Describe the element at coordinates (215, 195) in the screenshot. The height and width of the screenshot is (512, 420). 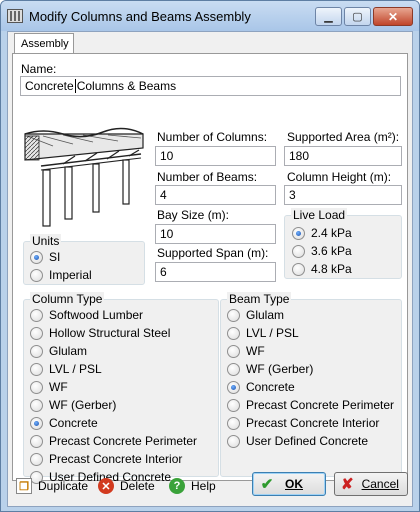
I see `num-beams-input: 4` at that location.